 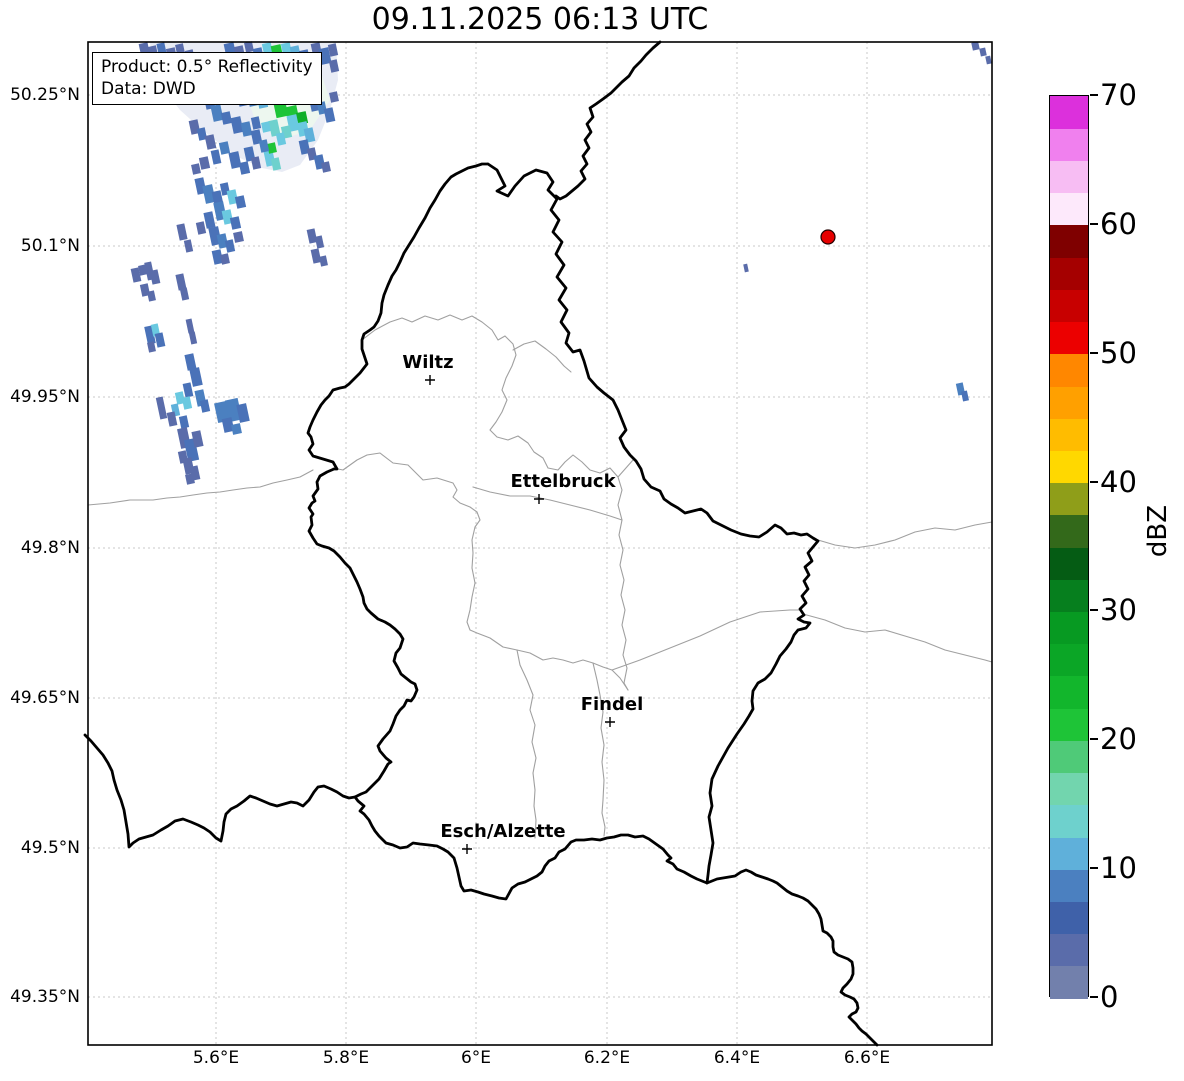 What do you see at coordinates (1118, 481) in the screenshot?
I see `colorbar-tick-label: 40` at bounding box center [1118, 481].